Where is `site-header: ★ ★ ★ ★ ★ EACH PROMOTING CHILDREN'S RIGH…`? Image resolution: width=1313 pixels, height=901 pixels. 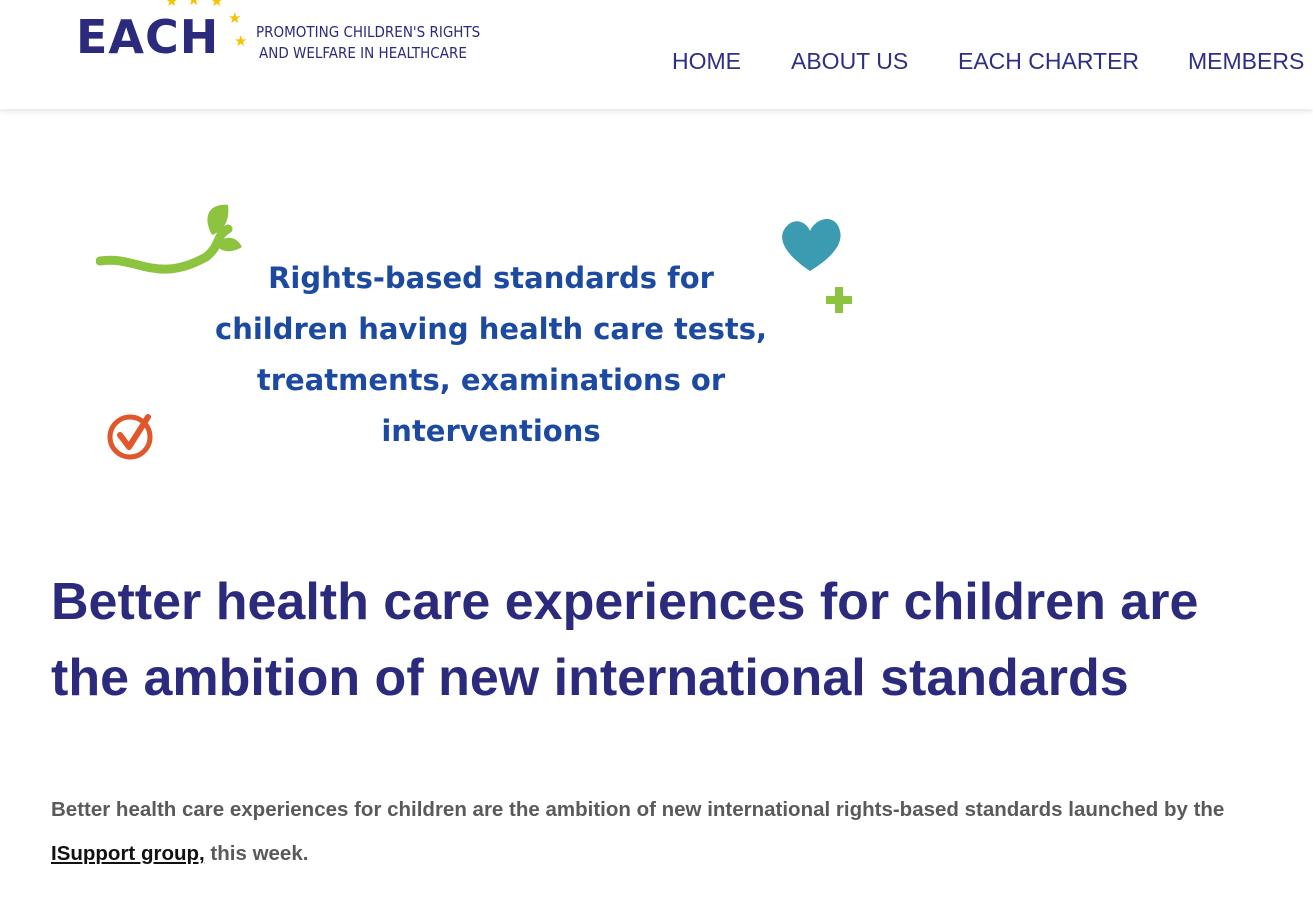 site-header: ★ ★ ★ ★ ★ EACH PROMOTING CHILDREN'S RIGH… is located at coordinates (656, 54).